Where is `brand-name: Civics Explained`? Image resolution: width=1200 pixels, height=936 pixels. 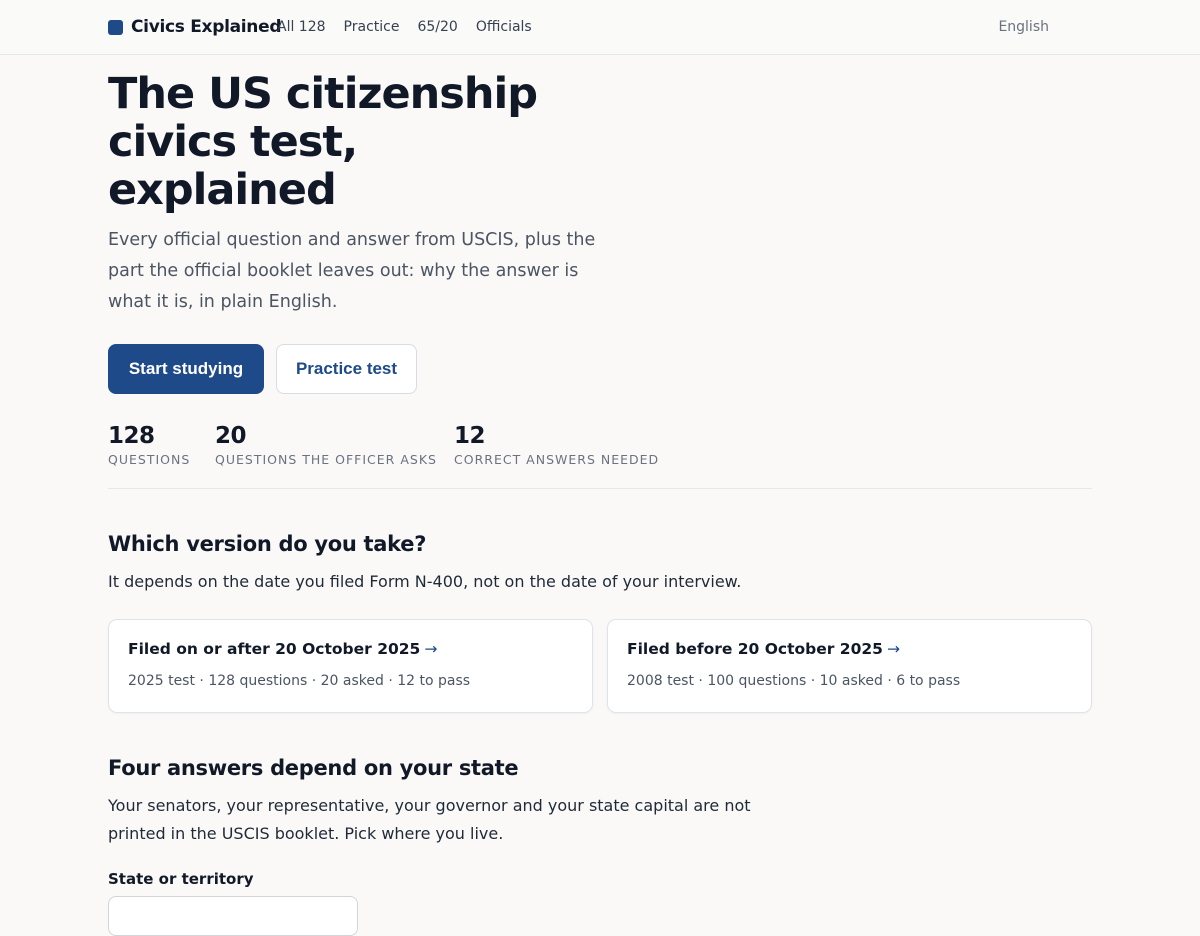
brand-name: Civics Explained is located at coordinates (206, 27).